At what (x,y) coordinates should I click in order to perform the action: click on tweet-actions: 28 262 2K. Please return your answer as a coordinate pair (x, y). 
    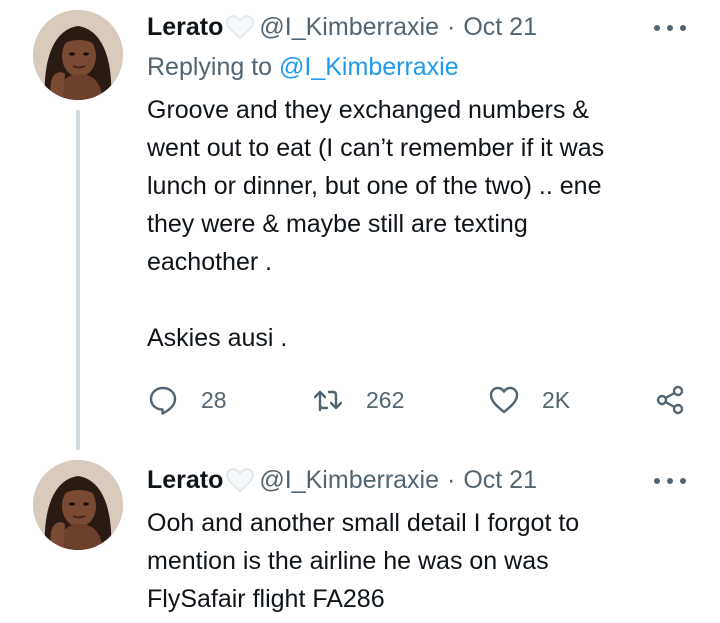
    Looking at the image, I should click on (360, 400).